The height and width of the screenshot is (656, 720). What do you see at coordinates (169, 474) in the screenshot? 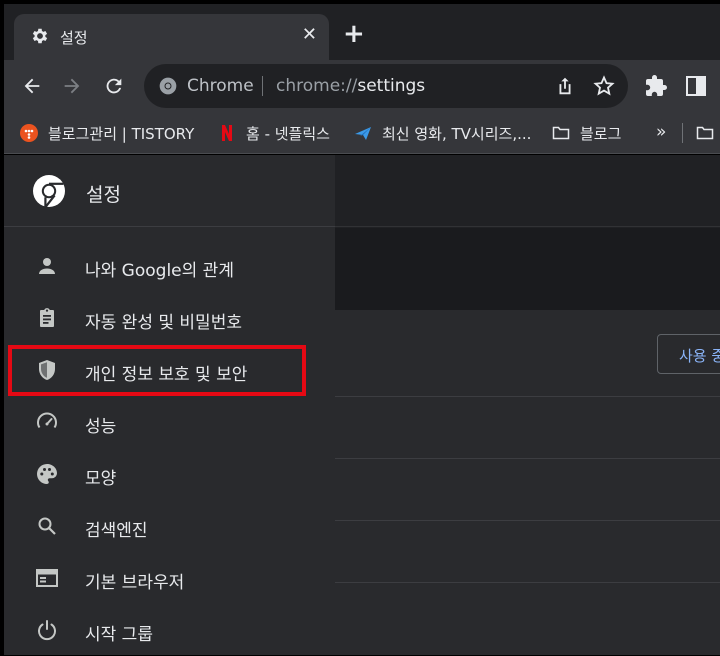
I see `sidebar-item-appearance: 모양` at bounding box center [169, 474].